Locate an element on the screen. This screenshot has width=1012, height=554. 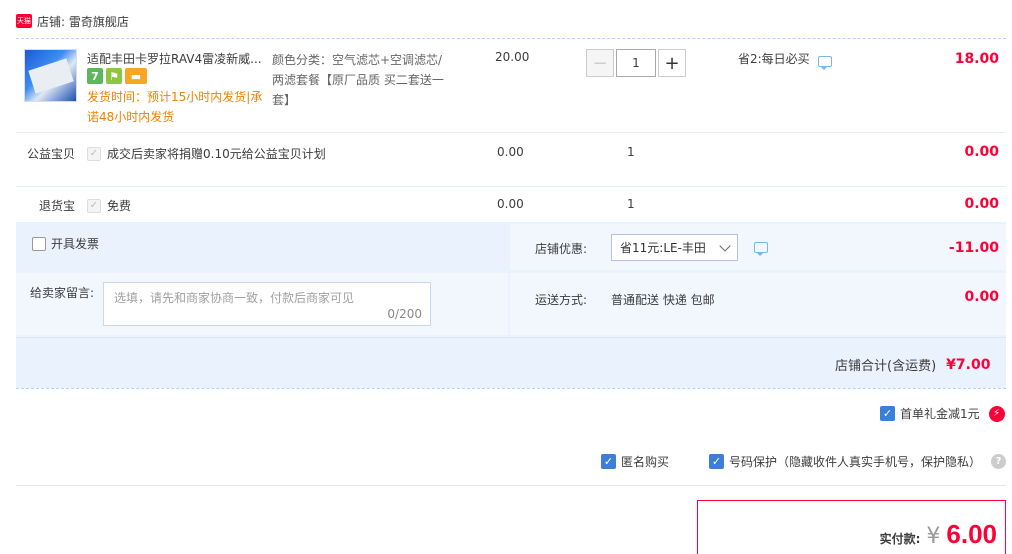
message-label: 给卖家留言: is located at coordinates (62, 293).